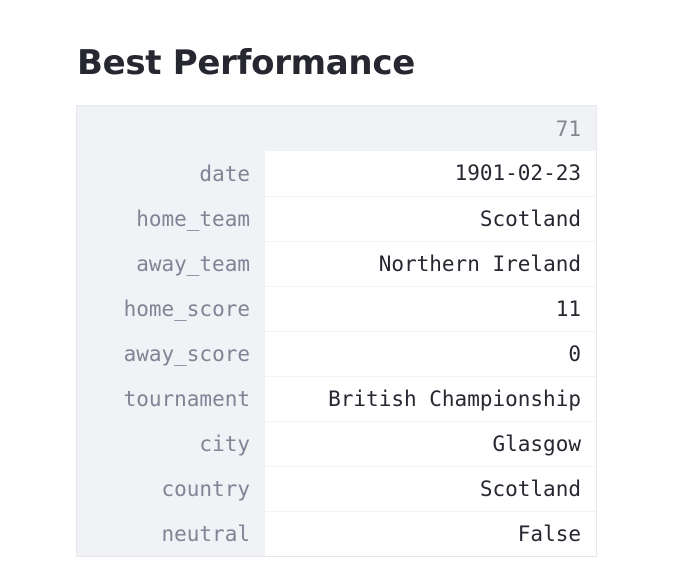  I want to click on row-label-away-score: away_score, so click(171, 353).